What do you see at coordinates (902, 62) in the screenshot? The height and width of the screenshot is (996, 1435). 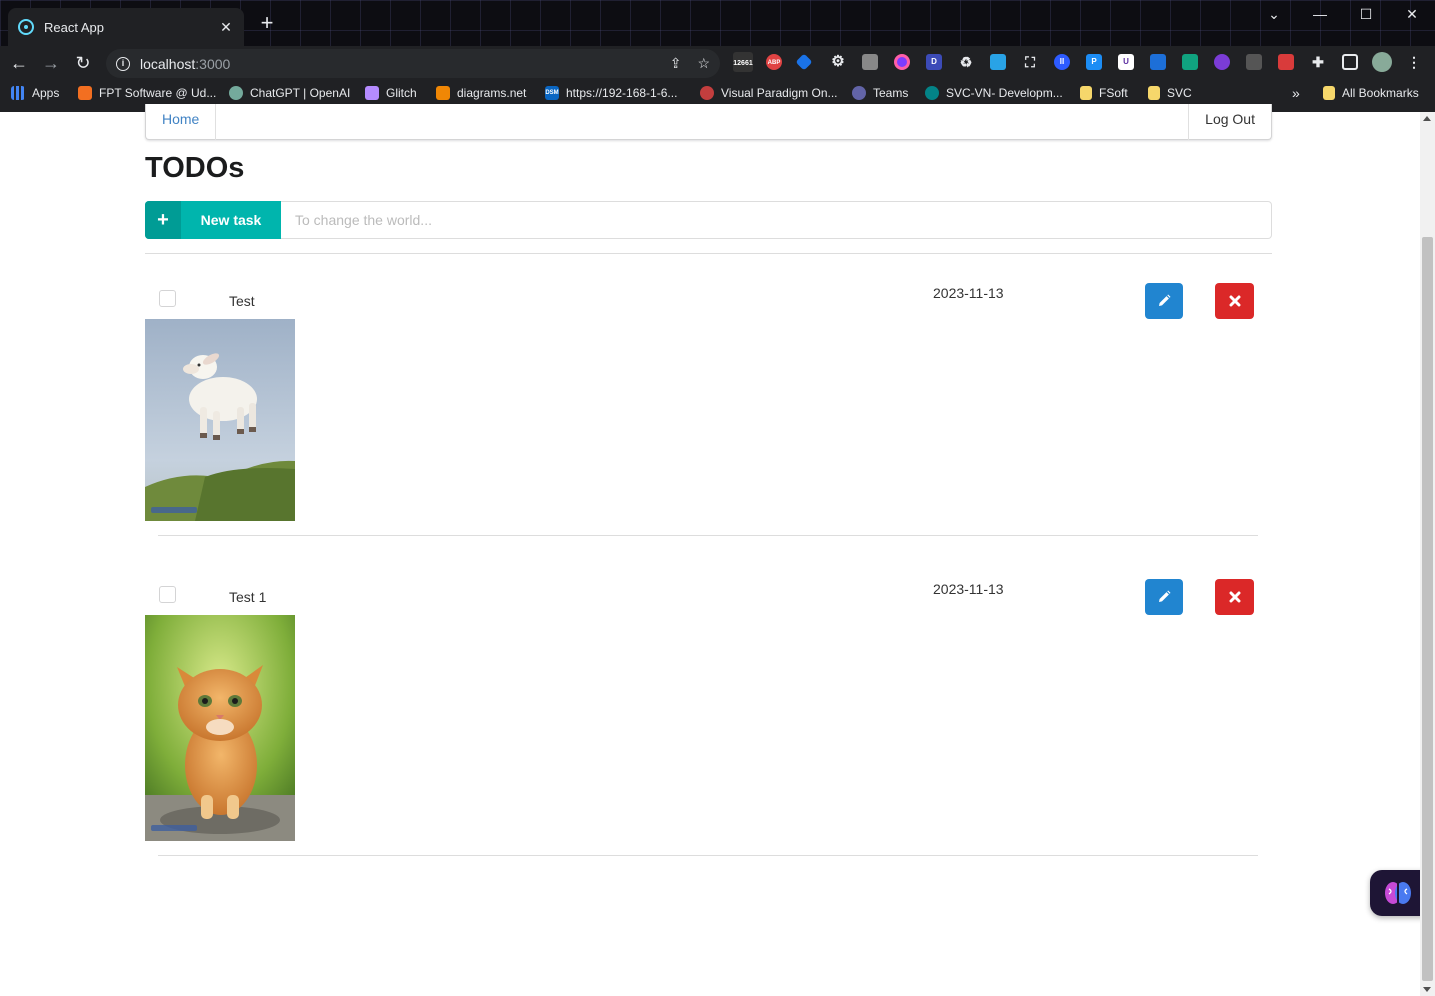 I see `color-picker-icon` at bounding box center [902, 62].